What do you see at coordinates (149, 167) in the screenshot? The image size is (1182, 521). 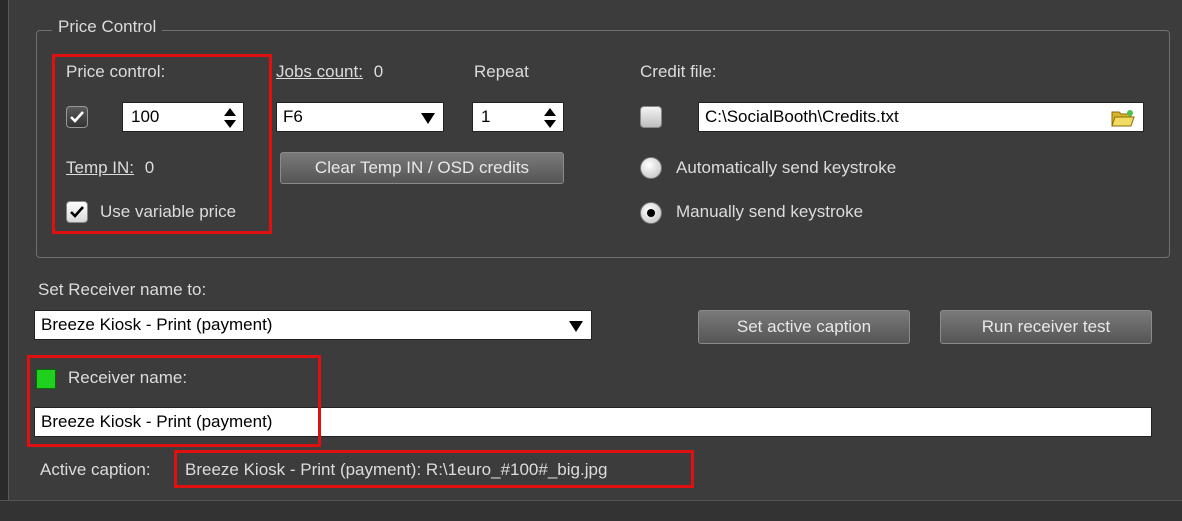 I see `temp-in-value: 0` at bounding box center [149, 167].